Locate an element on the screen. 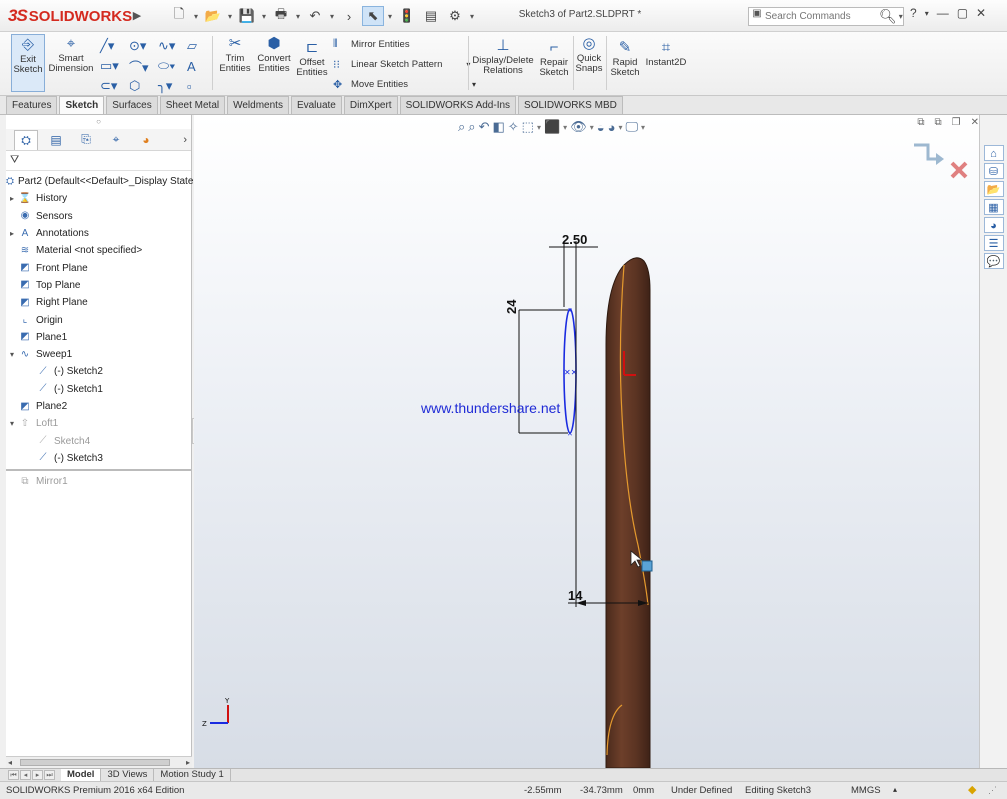  dimension-top-value: 2.50 is located at coordinates (574, 239).